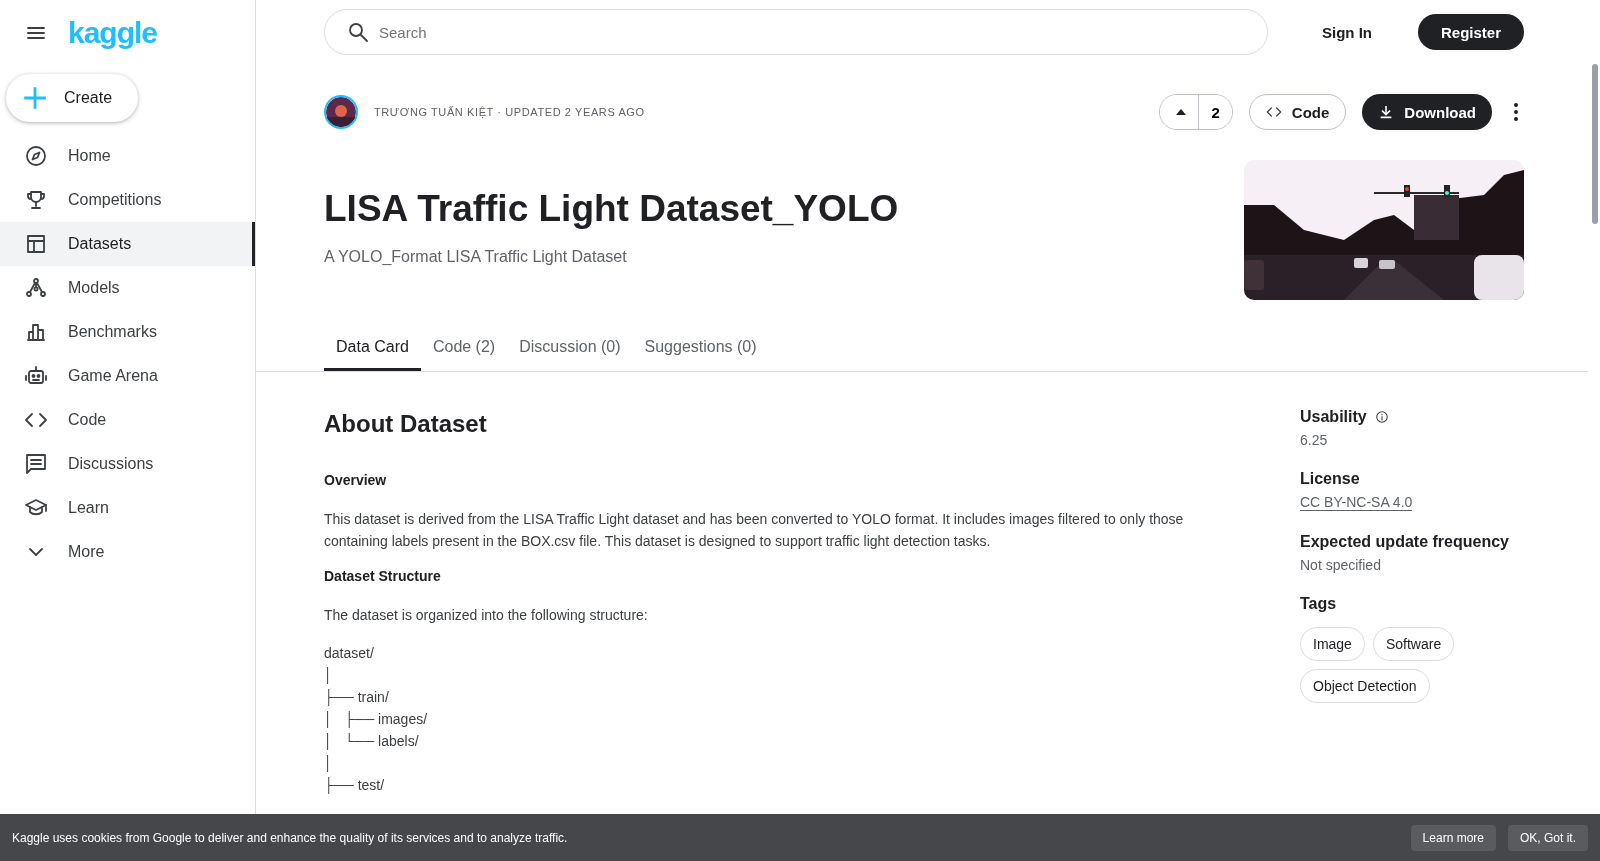 The height and width of the screenshot is (861, 1600). I want to click on frequency-label: Expected update frequency, so click(1405, 542).